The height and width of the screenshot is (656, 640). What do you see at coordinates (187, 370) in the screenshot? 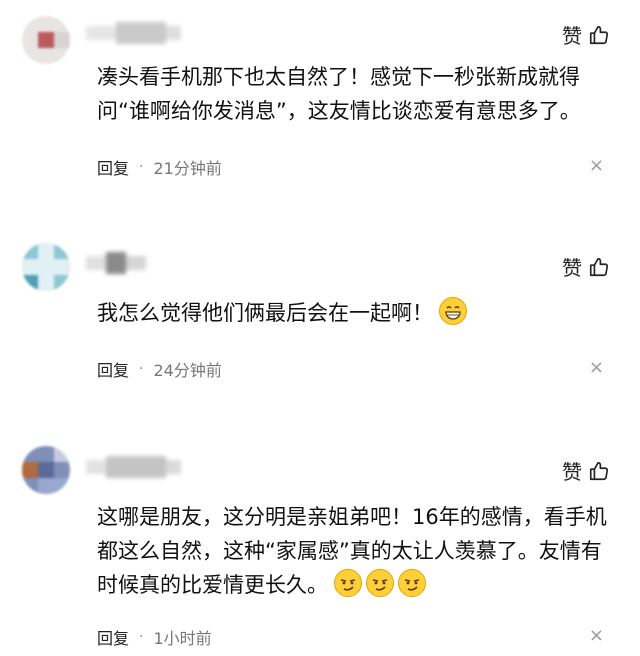
I see `timestamp: 24分钟前` at bounding box center [187, 370].